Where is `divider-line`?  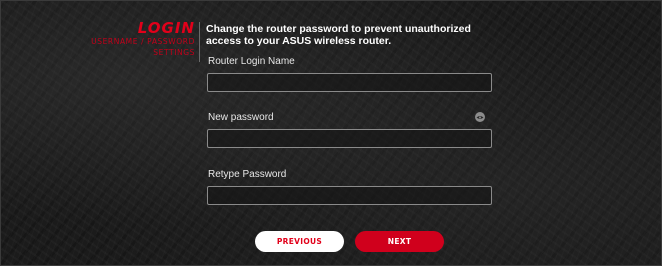
divider-line is located at coordinates (199, 42).